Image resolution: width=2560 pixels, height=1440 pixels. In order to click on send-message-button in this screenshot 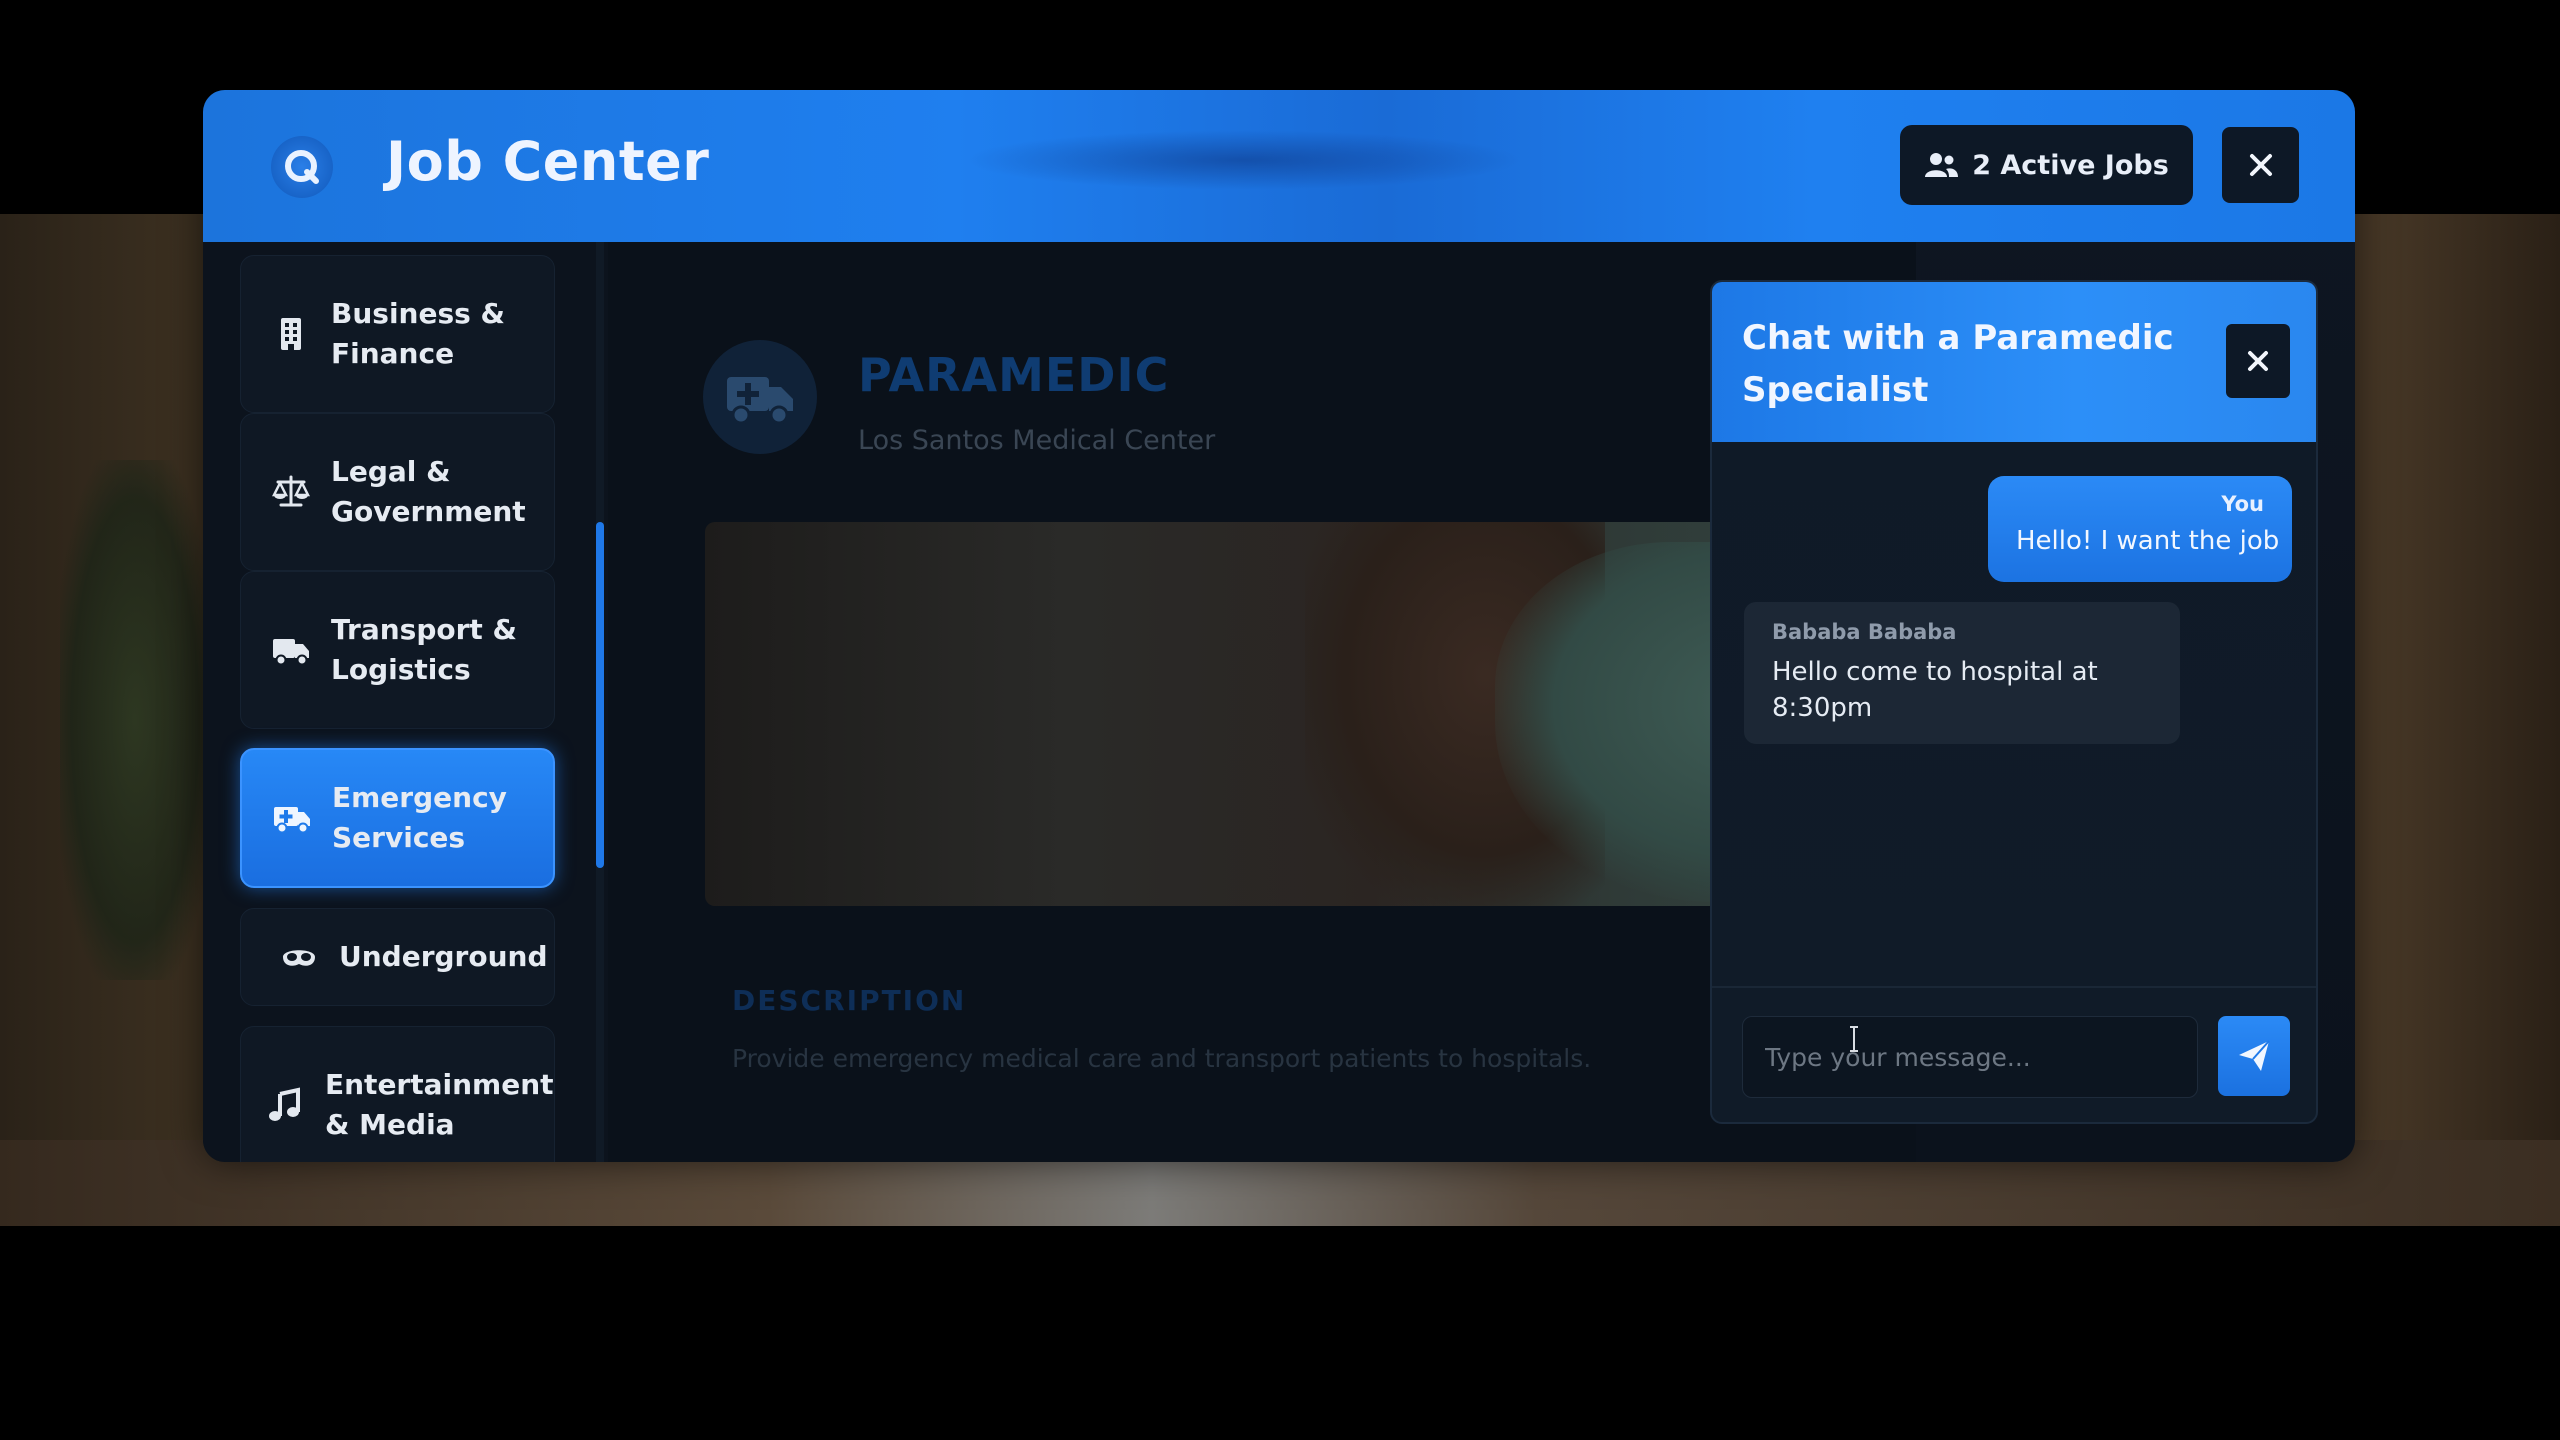, I will do `click(2254, 1056)`.